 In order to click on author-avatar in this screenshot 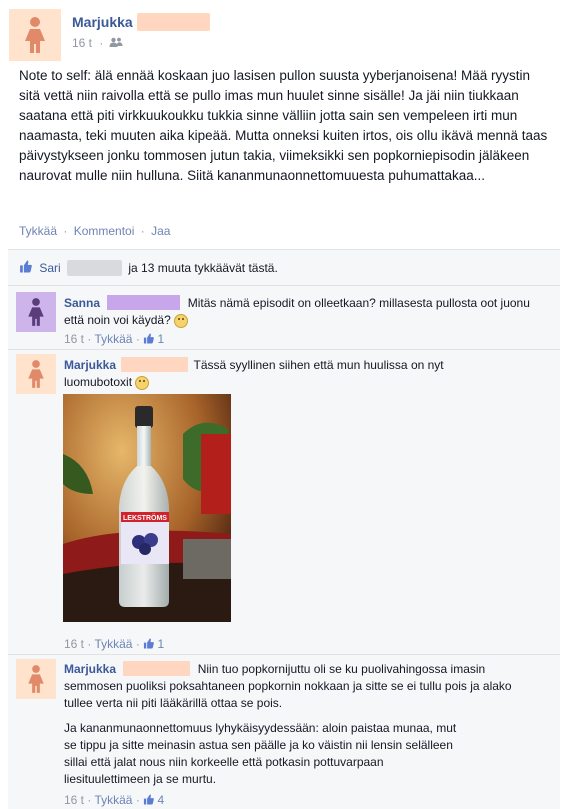, I will do `click(35, 35)`.